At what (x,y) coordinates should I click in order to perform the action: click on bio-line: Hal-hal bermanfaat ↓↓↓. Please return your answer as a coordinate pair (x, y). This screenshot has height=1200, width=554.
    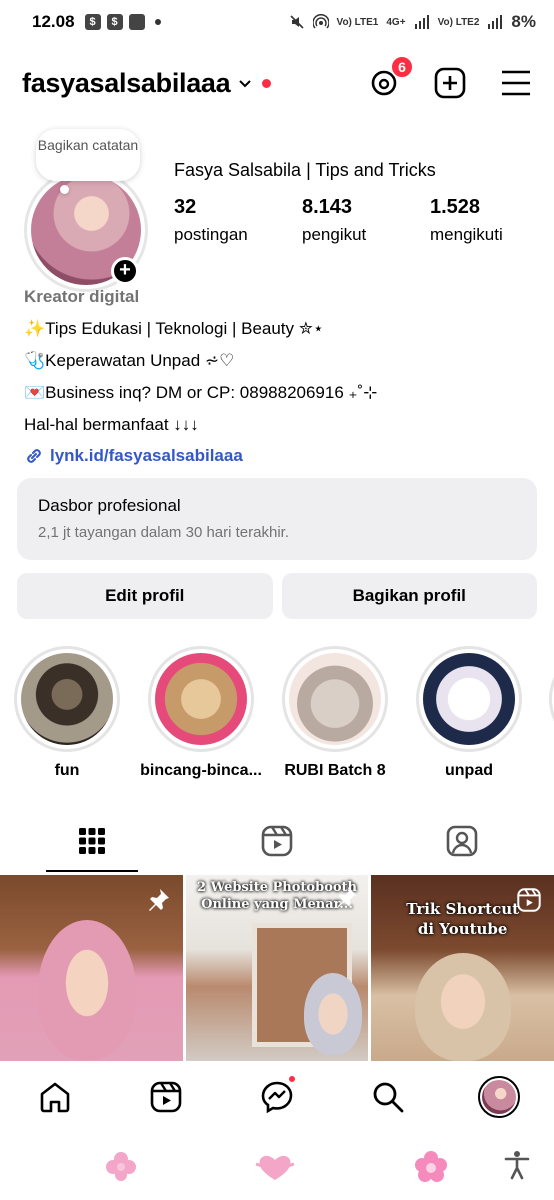
    Looking at the image, I should click on (111, 424).